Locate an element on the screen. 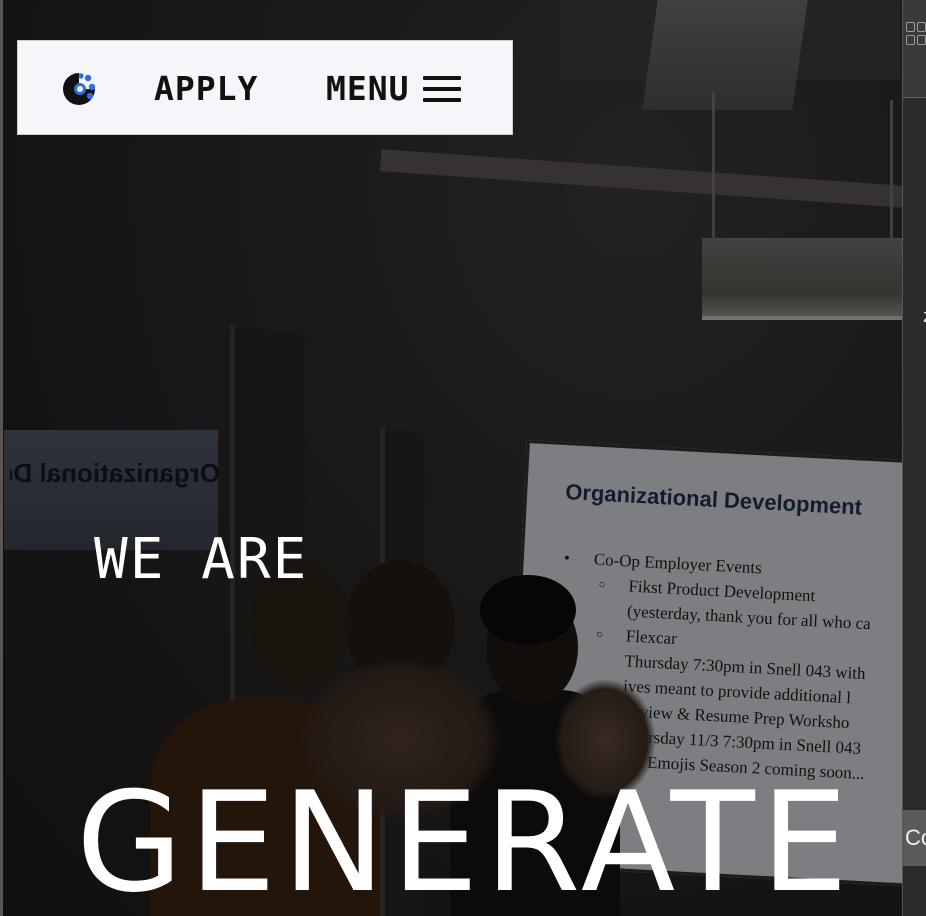  top-nav: APPLY MENU is located at coordinates (265, 87).